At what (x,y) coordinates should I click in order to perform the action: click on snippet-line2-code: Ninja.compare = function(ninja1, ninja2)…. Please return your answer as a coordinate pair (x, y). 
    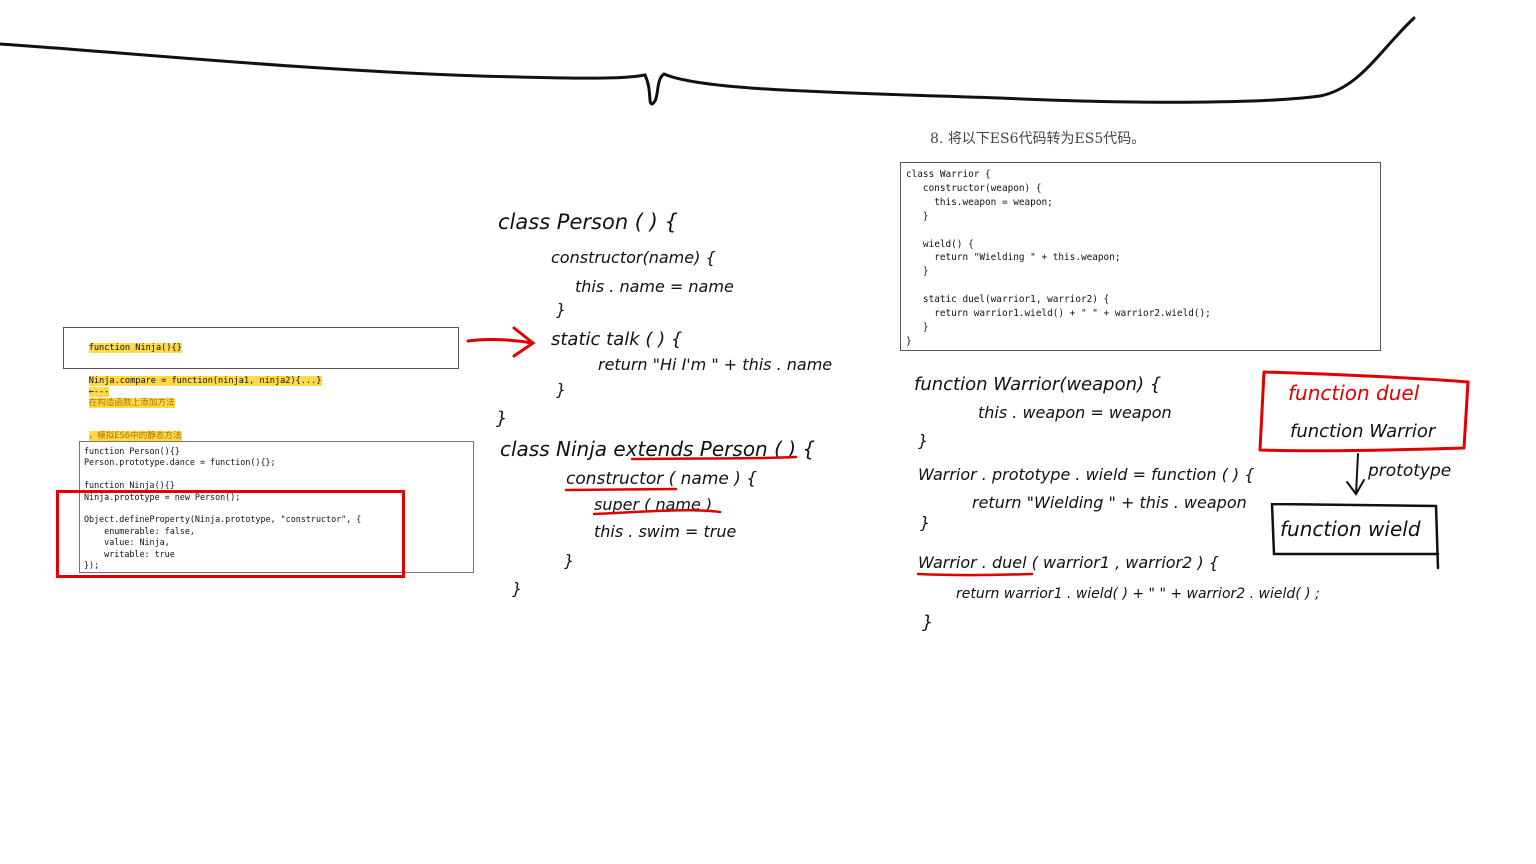
    Looking at the image, I should click on (205, 381).